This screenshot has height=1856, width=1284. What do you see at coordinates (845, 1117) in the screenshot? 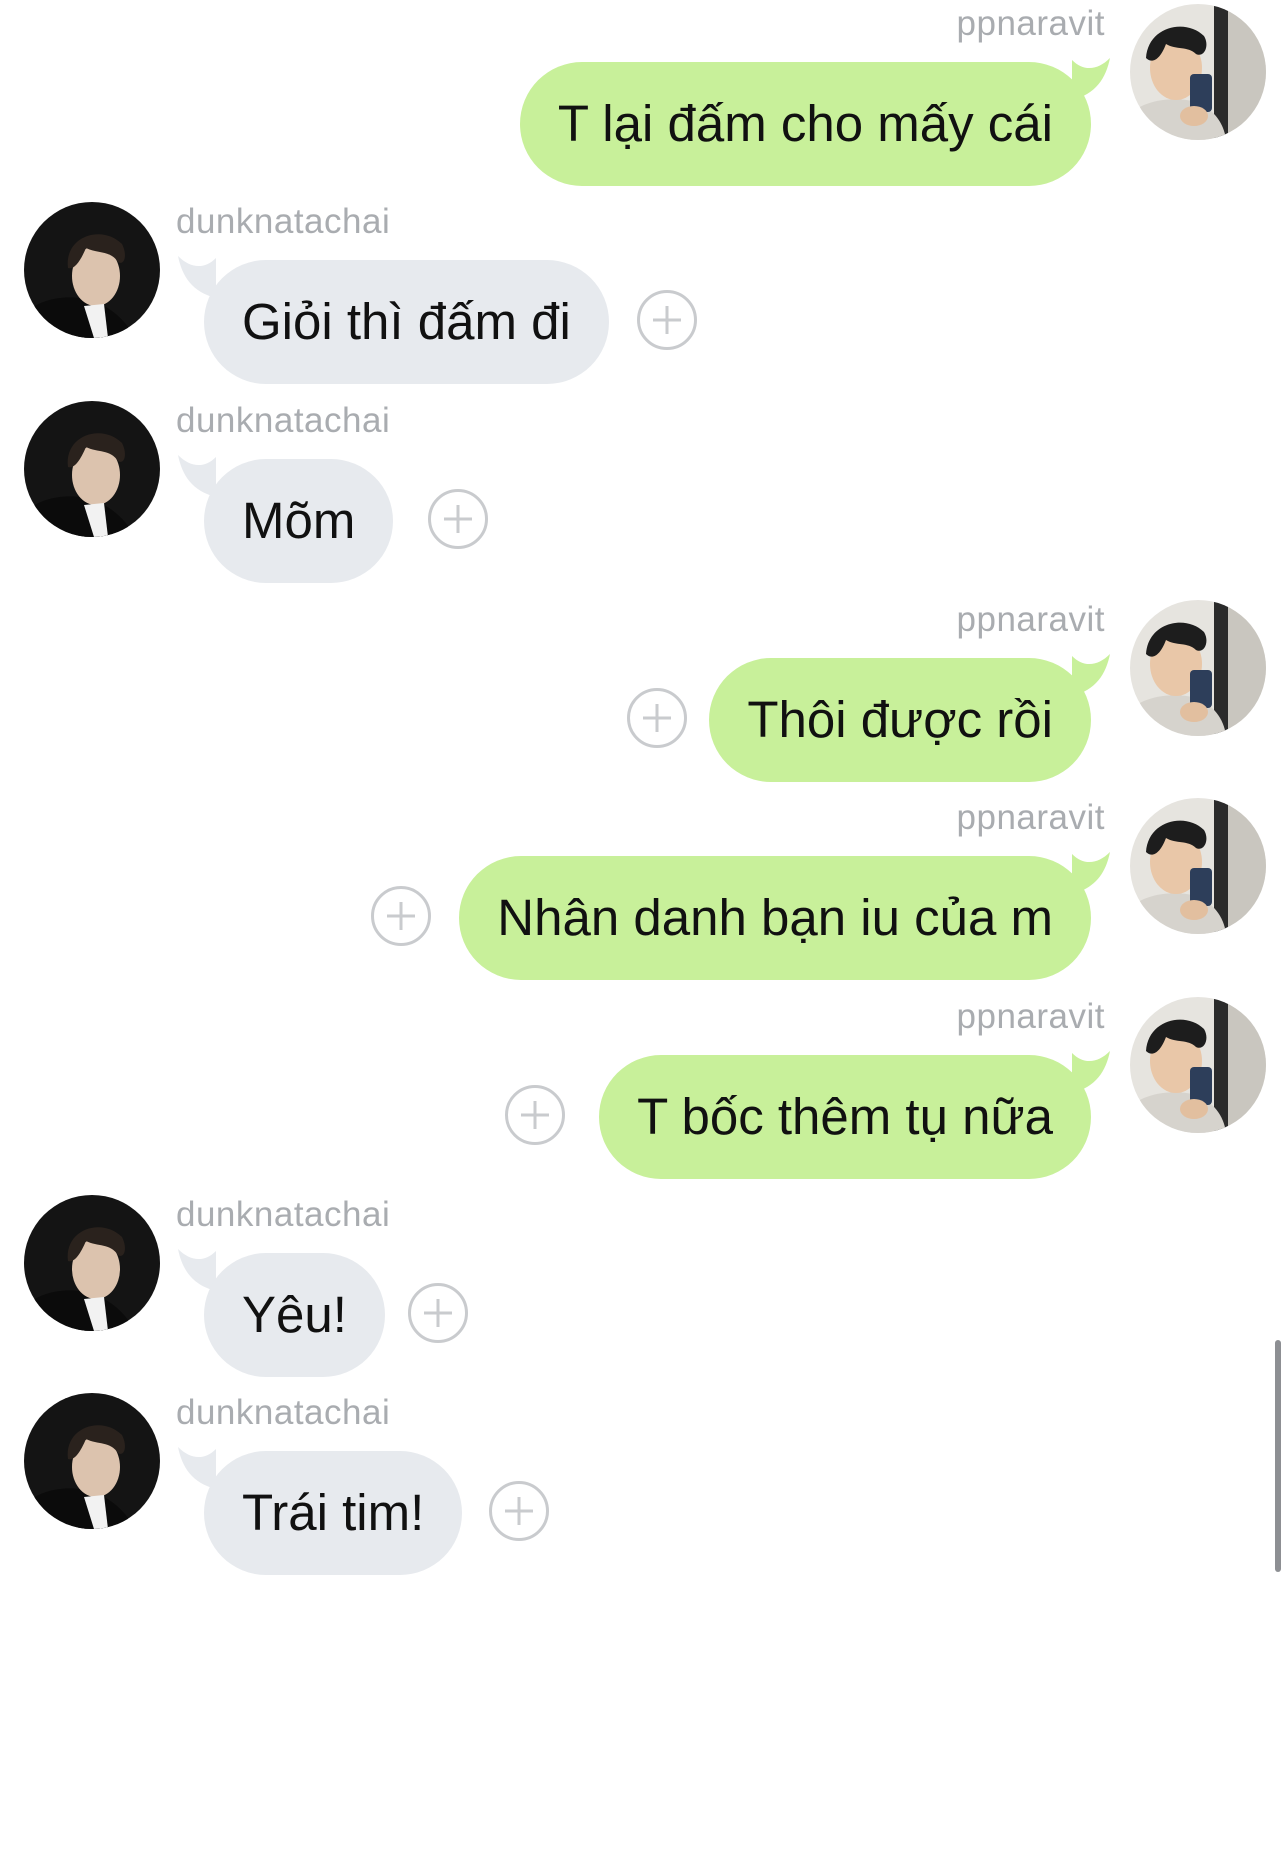
I see `message-bubble: T bốc thêm tụ nữa` at bounding box center [845, 1117].